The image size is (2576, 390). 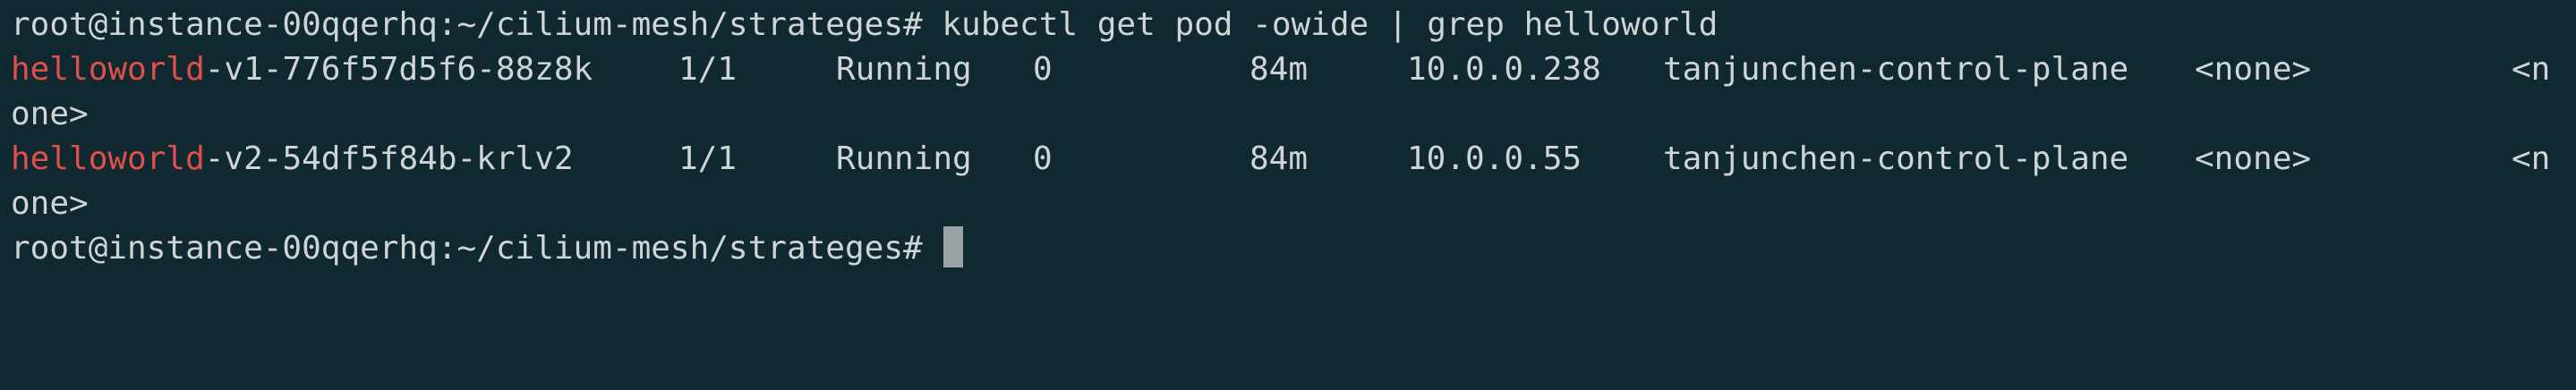 What do you see at coordinates (1494, 158) in the screenshot?
I see `pod-ip: 10.0.0.55` at bounding box center [1494, 158].